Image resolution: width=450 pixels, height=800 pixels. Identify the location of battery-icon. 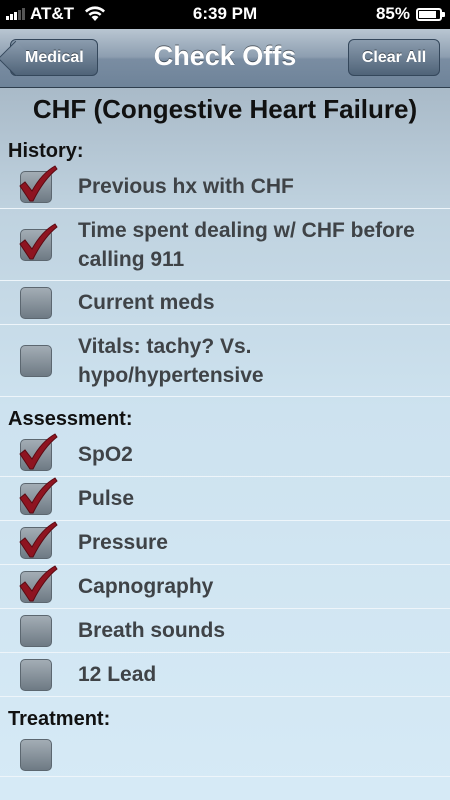
(430, 14).